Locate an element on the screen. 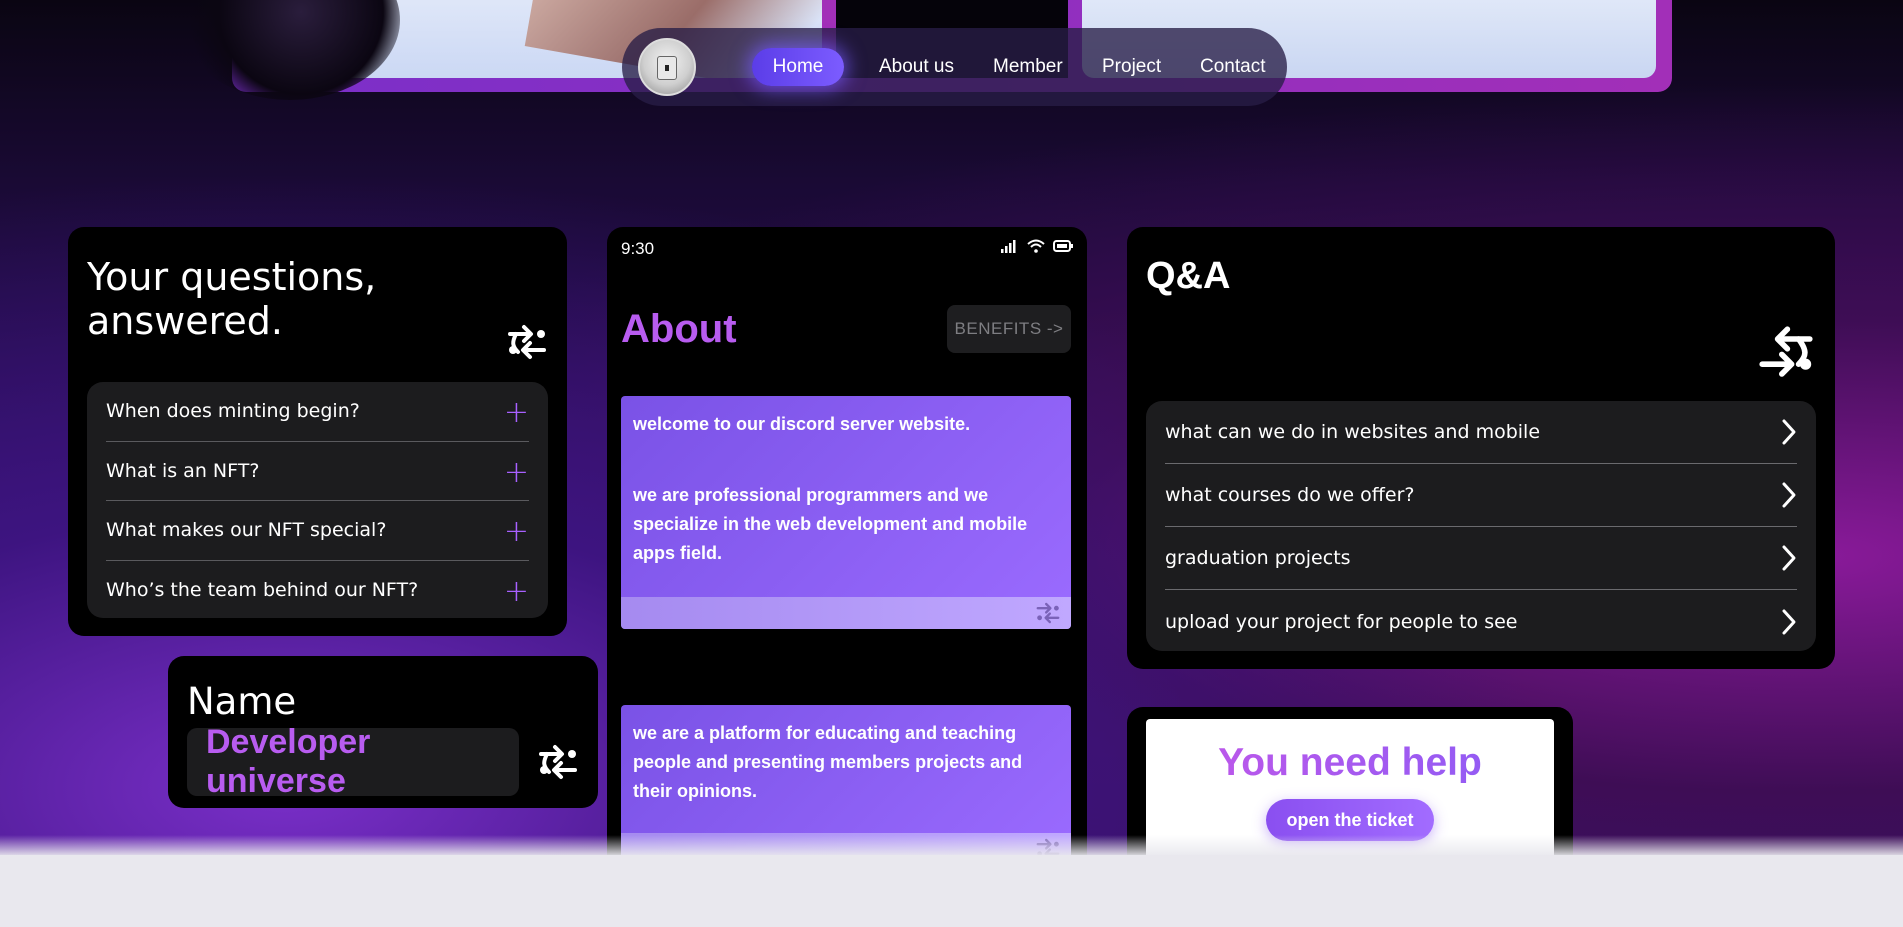  top-nav: Home About us Member Project Contact is located at coordinates (954, 67).